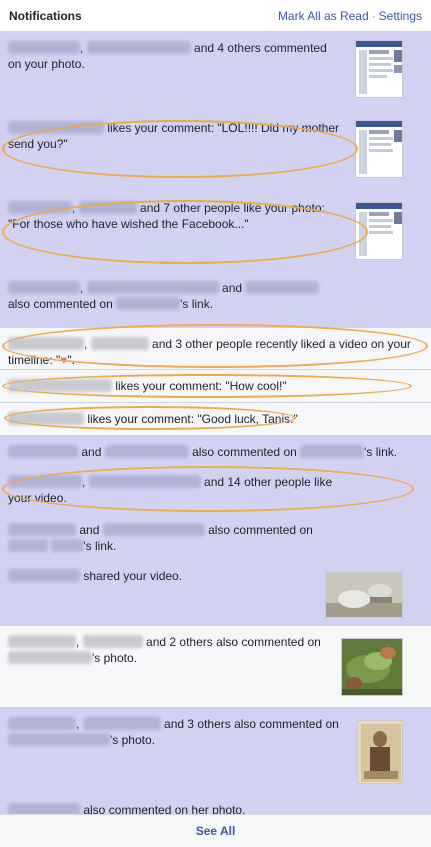 This screenshot has width=431, height=847. I want to click on notification-text: also commented on her photo., so click(174, 808).